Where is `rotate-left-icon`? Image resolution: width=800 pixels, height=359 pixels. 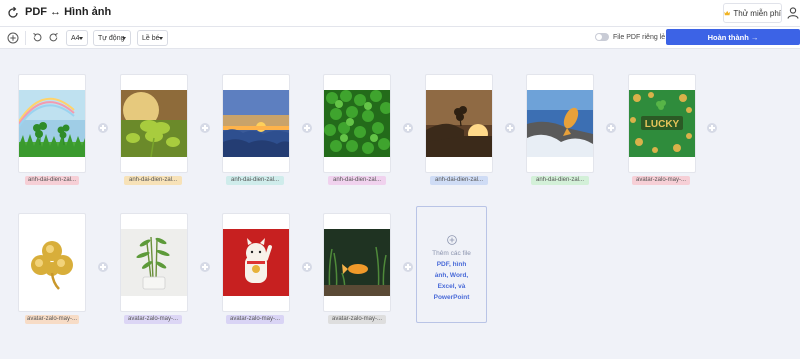 rotate-left-icon is located at coordinates (37, 37).